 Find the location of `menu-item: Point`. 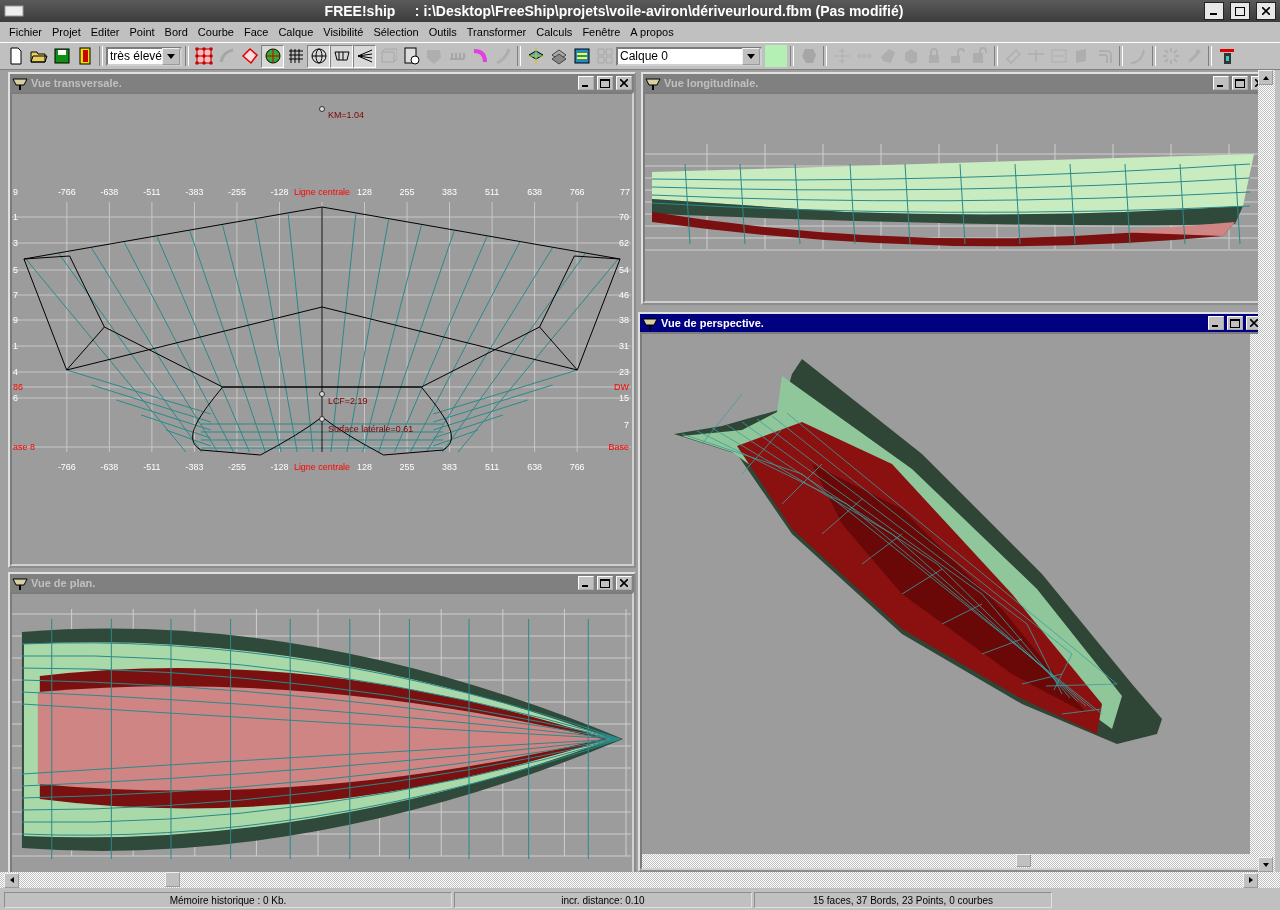

menu-item: Point is located at coordinates (142, 32).